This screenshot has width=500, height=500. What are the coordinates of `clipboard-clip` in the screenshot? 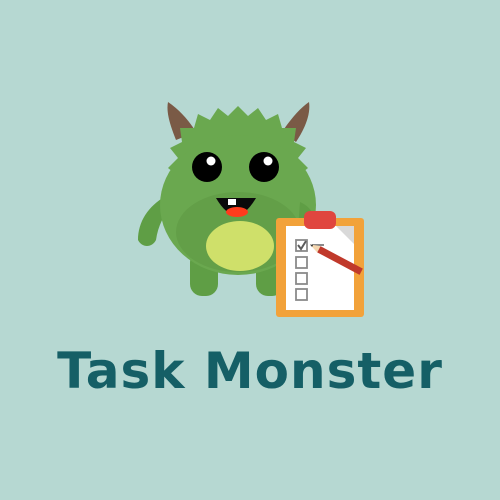 It's located at (320, 220).